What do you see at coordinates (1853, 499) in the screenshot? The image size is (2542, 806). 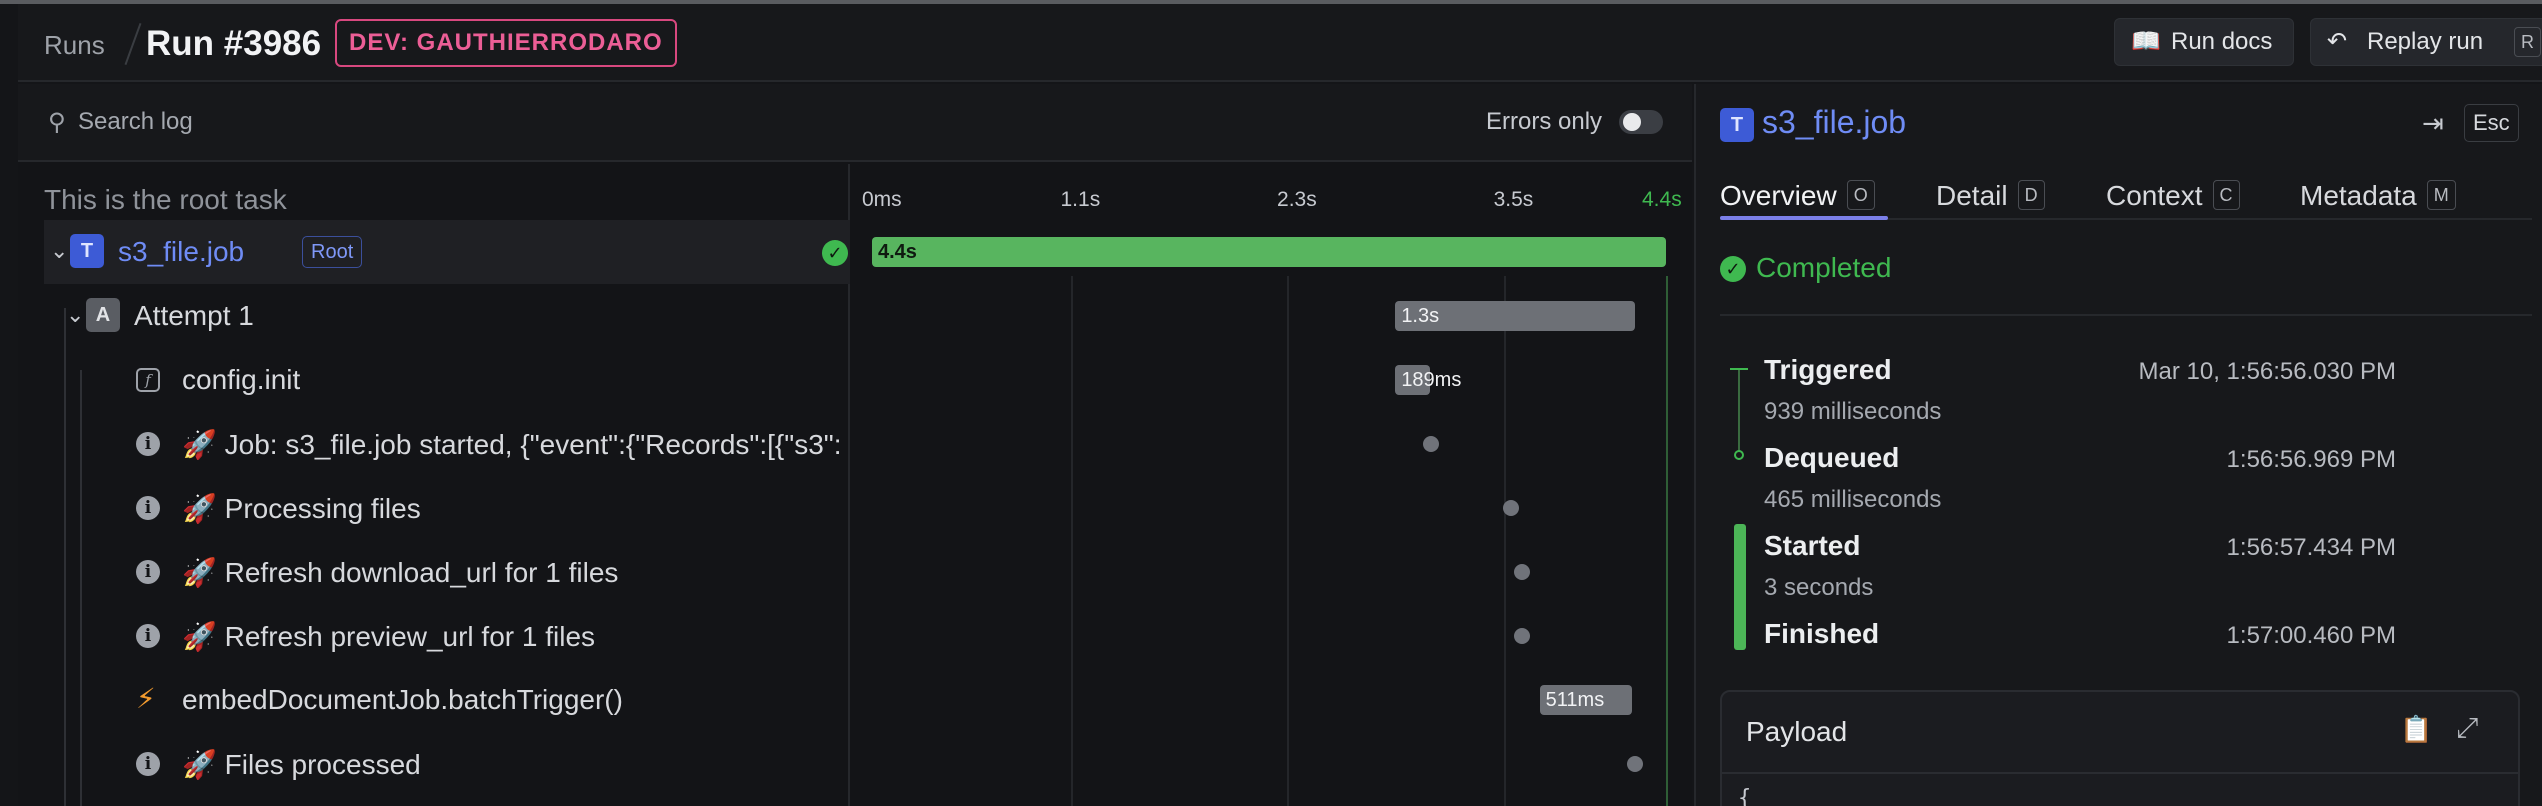 I see `event-duration: 465 milliseconds` at bounding box center [1853, 499].